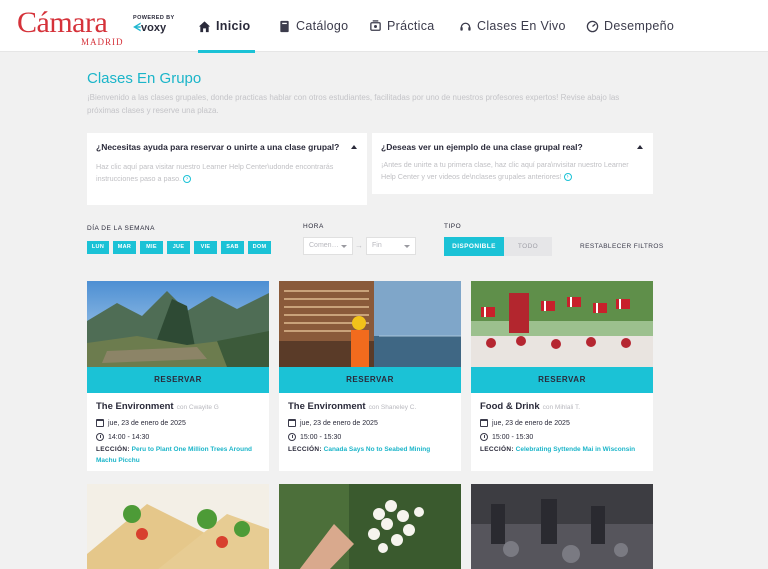 The width and height of the screenshot is (768, 569). I want to click on day-chip-dom: DOM, so click(259, 247).